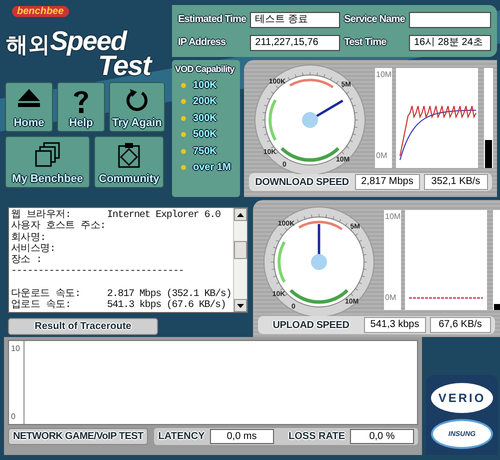  What do you see at coordinates (382, 436) in the screenshot?
I see `loss-rate-field: 0,0 %` at bounding box center [382, 436].